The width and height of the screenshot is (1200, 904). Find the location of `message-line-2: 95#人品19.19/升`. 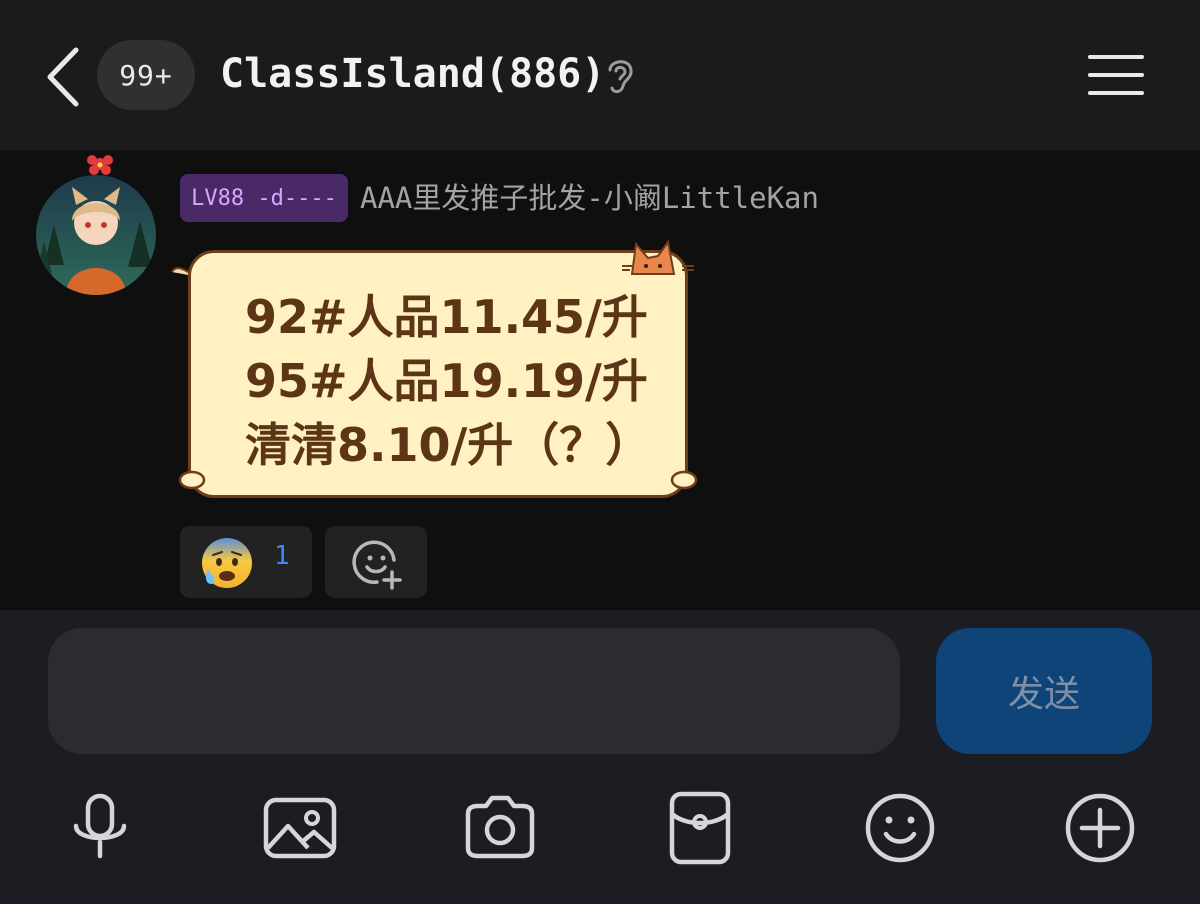

message-line-2: 95#人品19.19/升 is located at coordinates (446, 381).